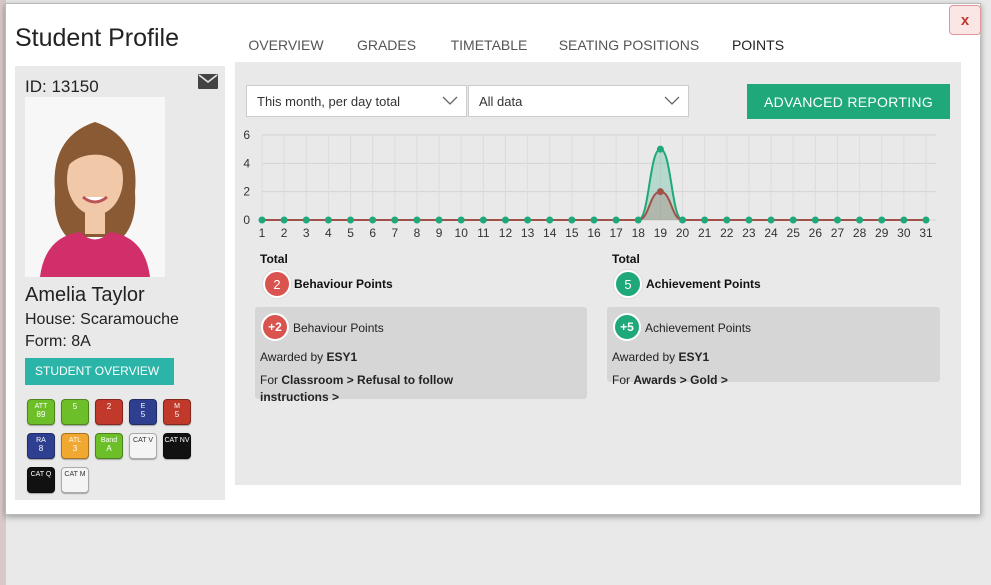 The width and height of the screenshot is (991, 585). Describe the element at coordinates (629, 49) in the screenshot. I see `tab-seating-positions: SEATING POSITIONS` at that location.